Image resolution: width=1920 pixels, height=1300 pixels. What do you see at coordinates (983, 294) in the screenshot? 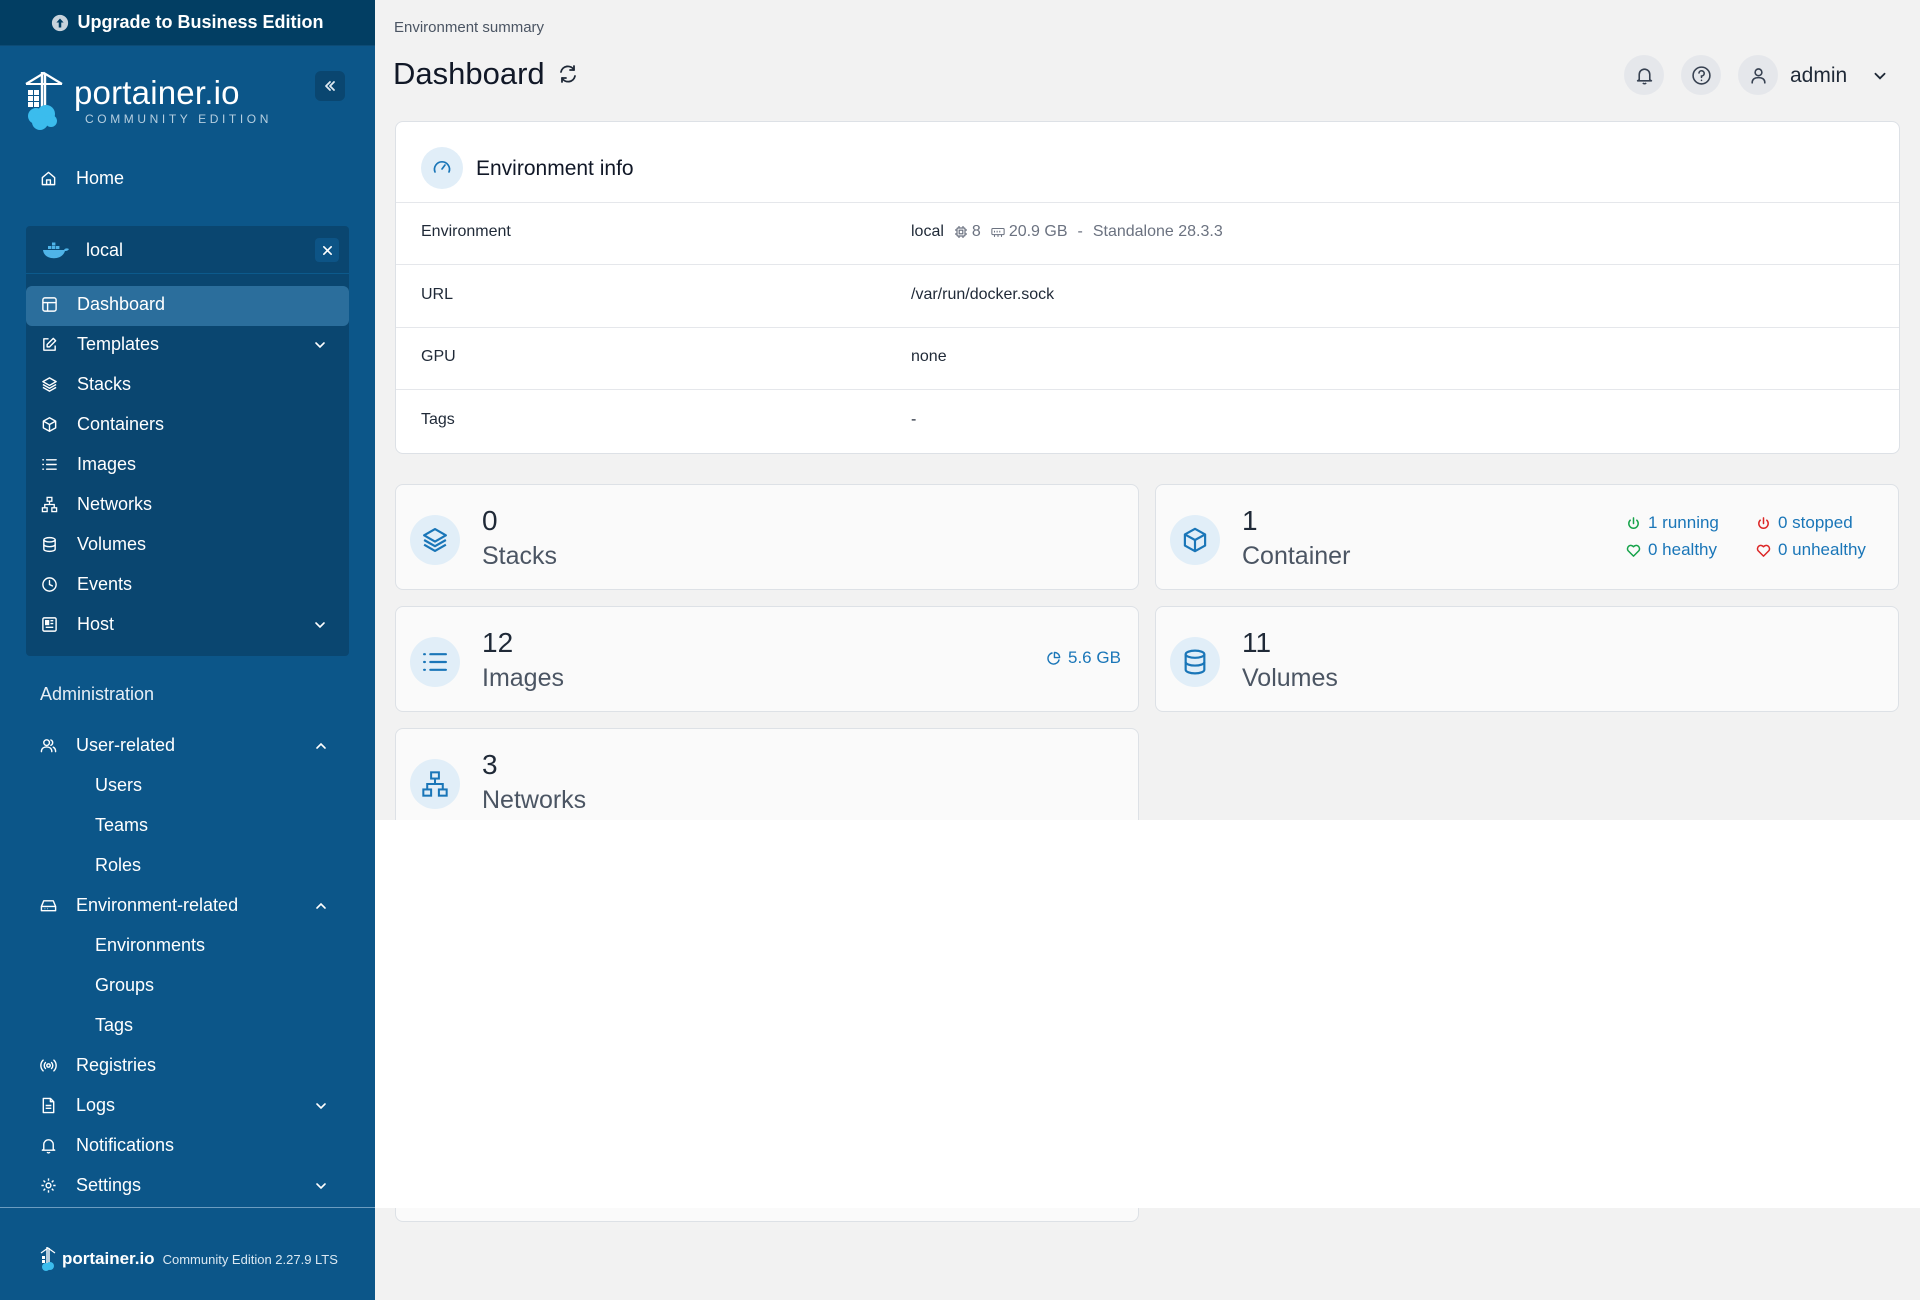
I see `info-value: /var/run/docker.sock` at bounding box center [983, 294].